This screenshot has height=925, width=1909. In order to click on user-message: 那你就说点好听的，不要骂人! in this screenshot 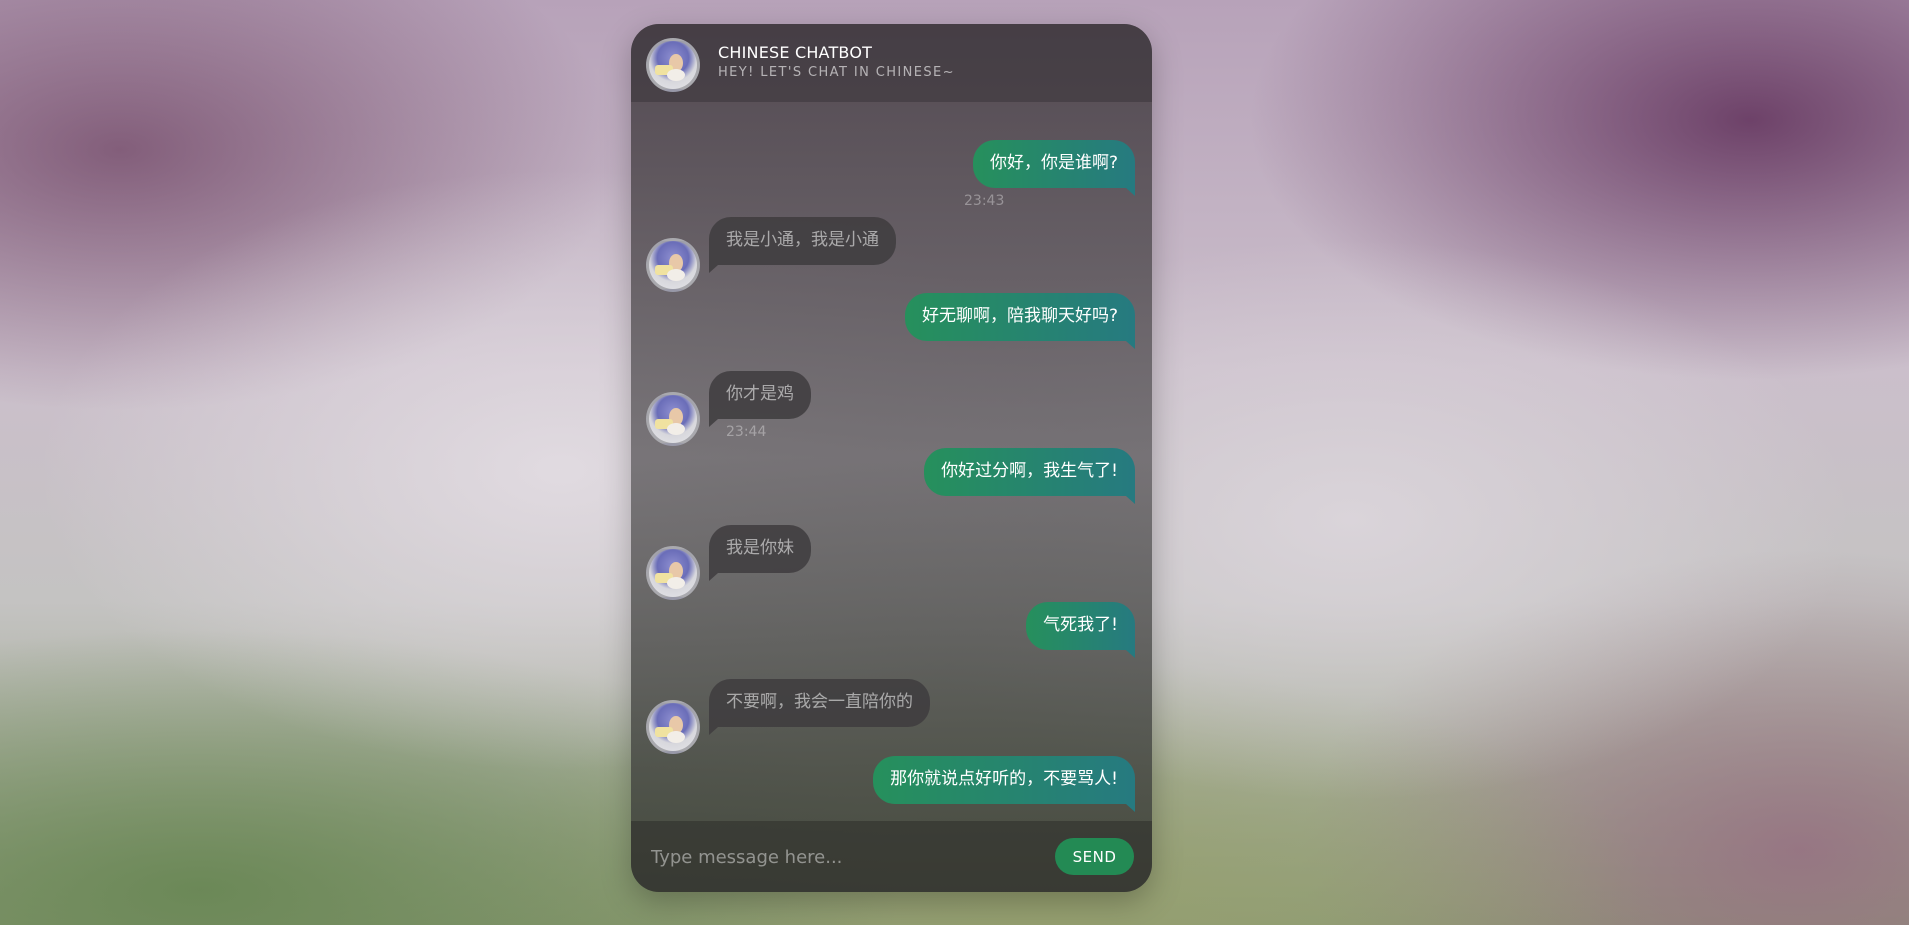, I will do `click(1004, 784)`.